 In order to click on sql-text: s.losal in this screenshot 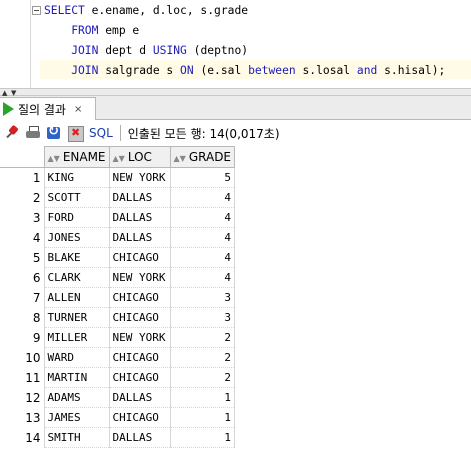, I will do `click(326, 70)`.